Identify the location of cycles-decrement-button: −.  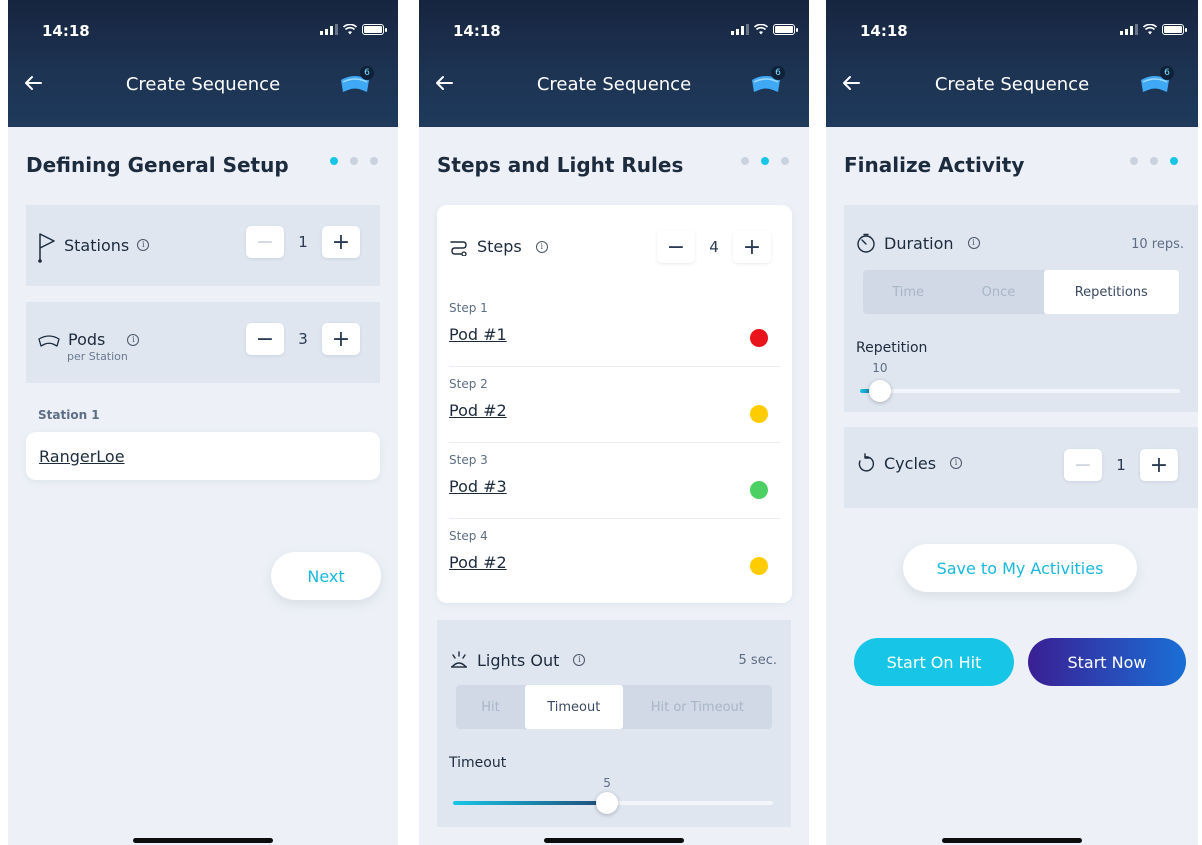
(1083, 465).